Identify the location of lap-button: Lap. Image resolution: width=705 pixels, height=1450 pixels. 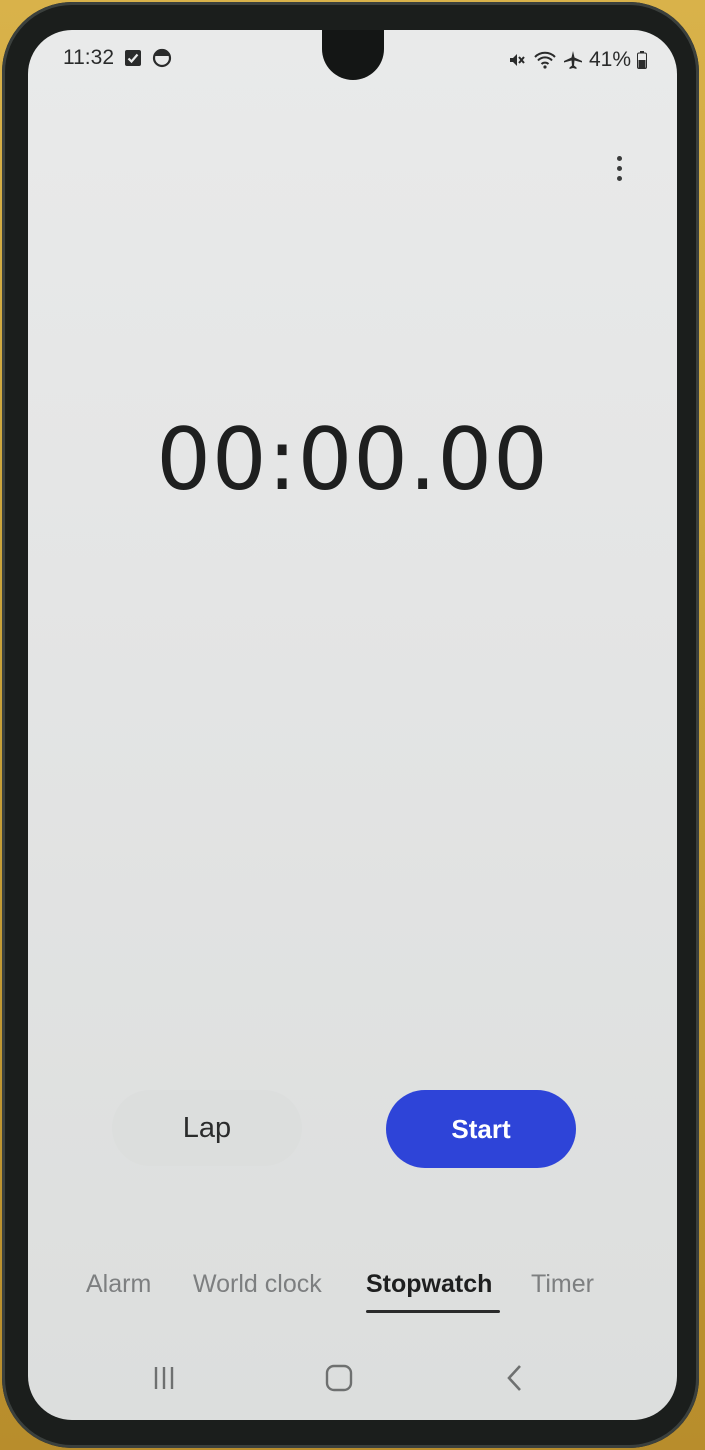
(207, 1128).